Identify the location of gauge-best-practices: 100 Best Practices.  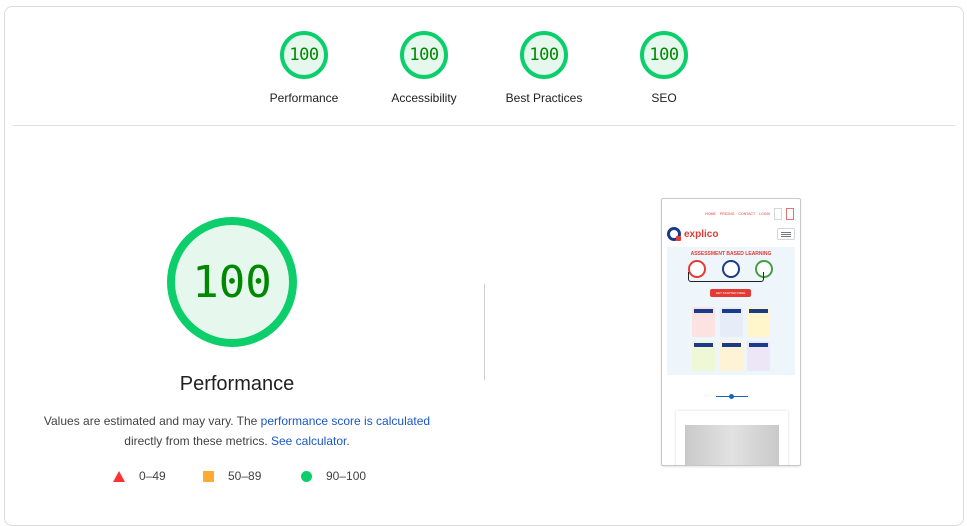
(544, 68).